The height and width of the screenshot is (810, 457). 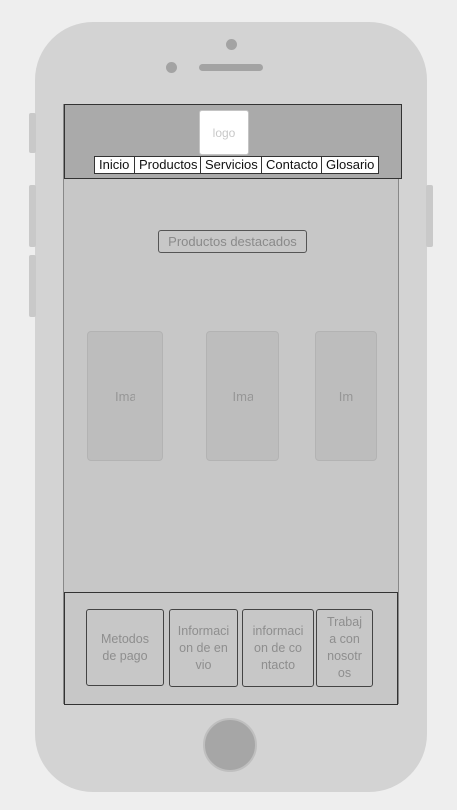 I want to click on featured-products-heading: Productos destacados, so click(x=232, y=241).